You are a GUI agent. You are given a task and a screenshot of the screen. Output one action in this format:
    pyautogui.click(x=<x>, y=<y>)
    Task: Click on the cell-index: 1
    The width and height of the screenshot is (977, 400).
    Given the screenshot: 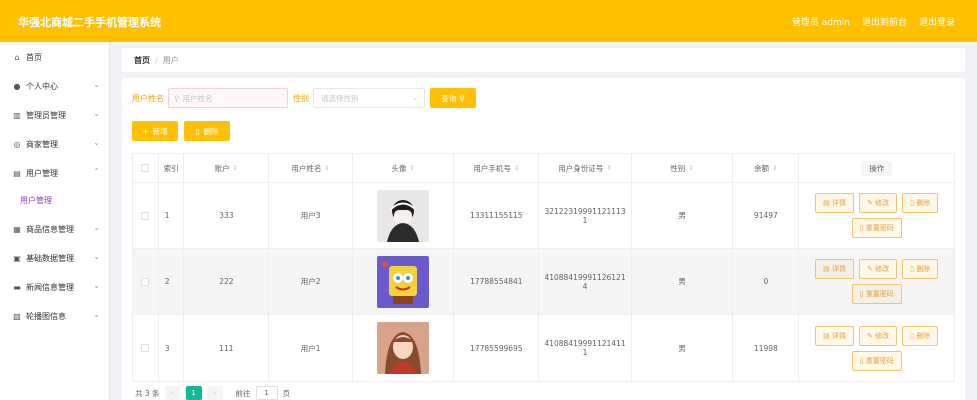 What is the action you would take?
    pyautogui.click(x=172, y=215)
    